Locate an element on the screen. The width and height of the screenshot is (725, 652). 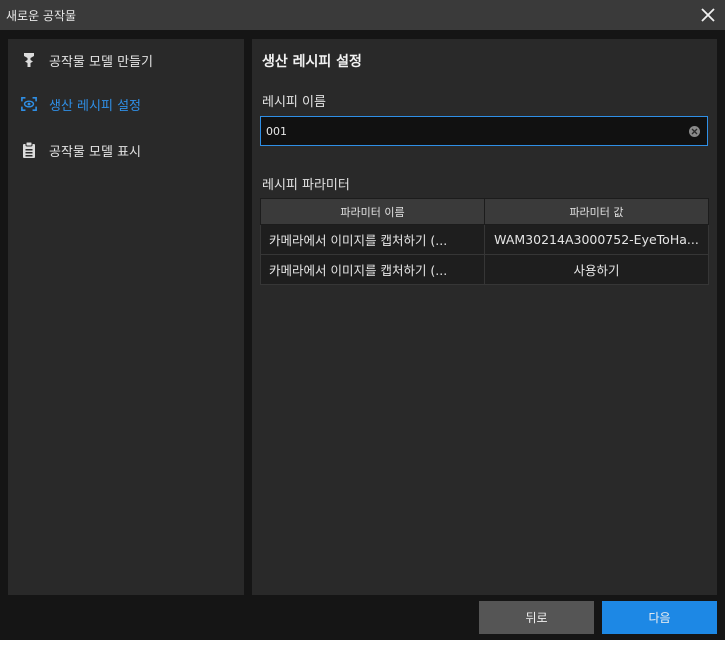
recipe-params-label: 레시피 파라미터 is located at coordinates (306, 185).